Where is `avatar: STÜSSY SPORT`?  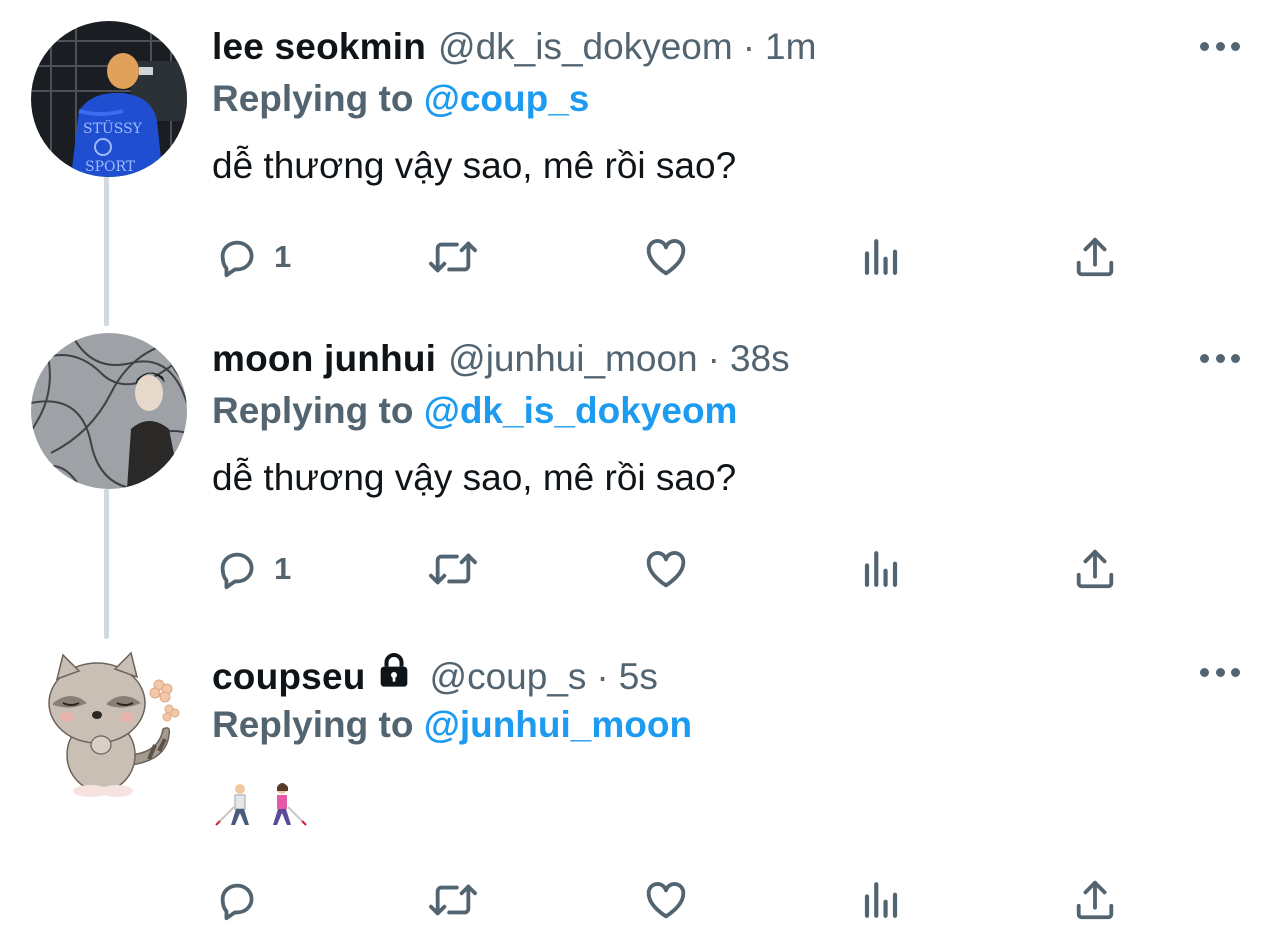
avatar: STÜSSY SPORT is located at coordinates (109, 99).